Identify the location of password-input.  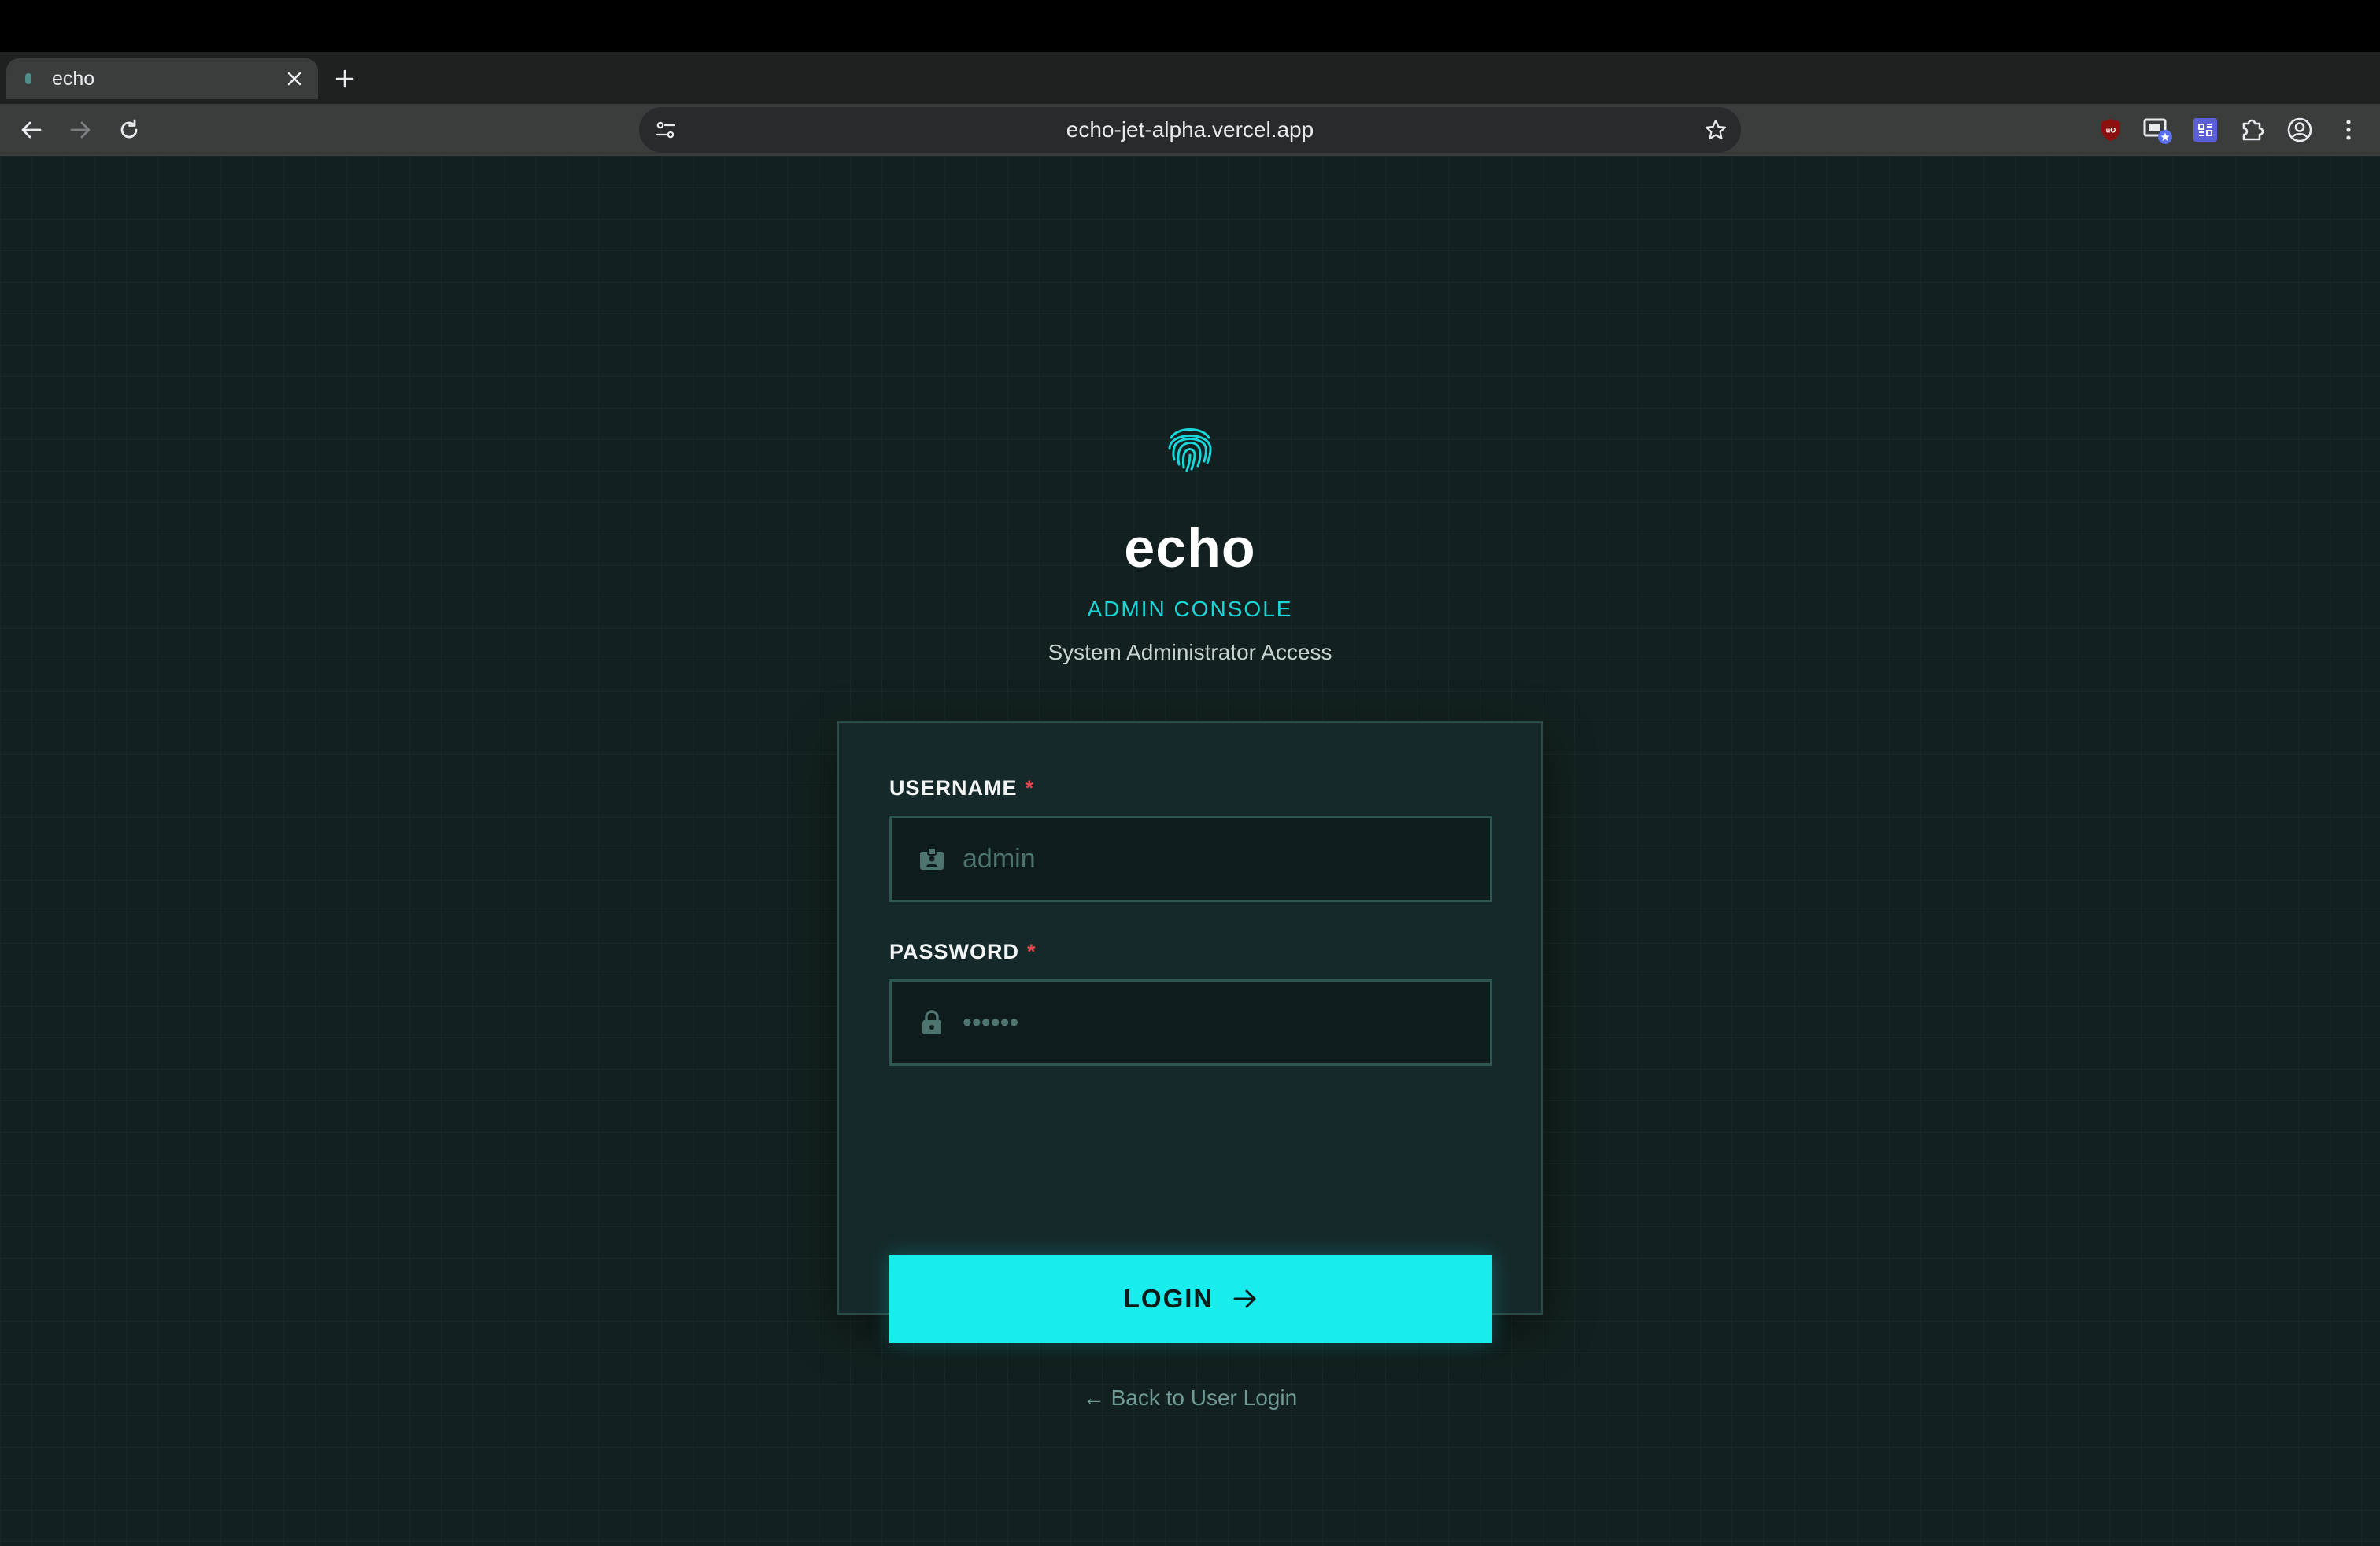
(1214, 1023).